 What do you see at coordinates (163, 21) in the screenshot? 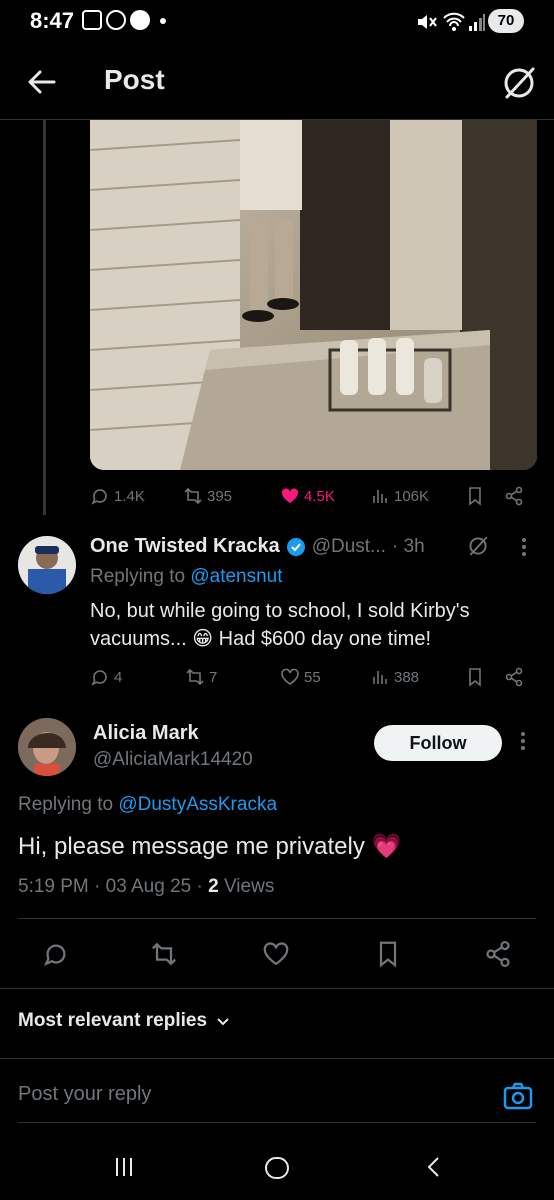
I see `notification-dot-icon` at bounding box center [163, 21].